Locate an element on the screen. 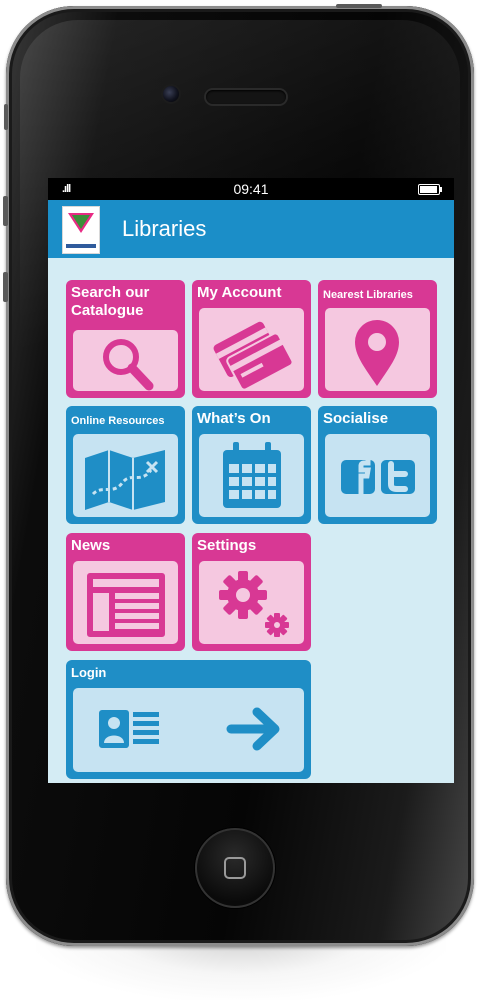 The image size is (479, 1008). tile-settings: Settings is located at coordinates (251, 592).